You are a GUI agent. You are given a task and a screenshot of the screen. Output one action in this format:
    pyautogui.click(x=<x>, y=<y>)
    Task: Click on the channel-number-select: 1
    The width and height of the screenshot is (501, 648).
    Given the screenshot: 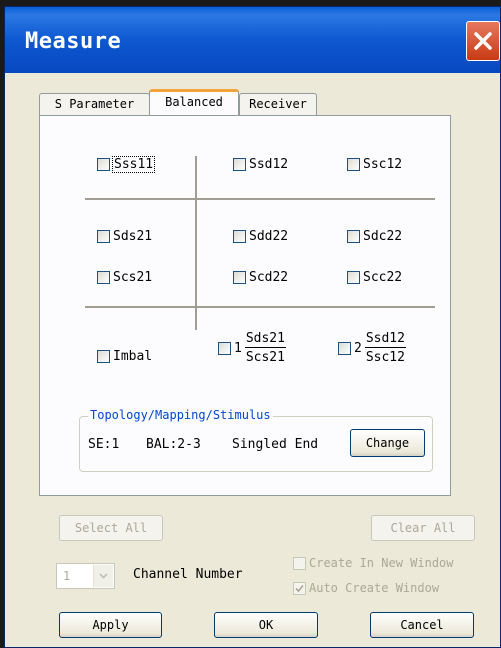 What is the action you would take?
    pyautogui.click(x=85, y=576)
    